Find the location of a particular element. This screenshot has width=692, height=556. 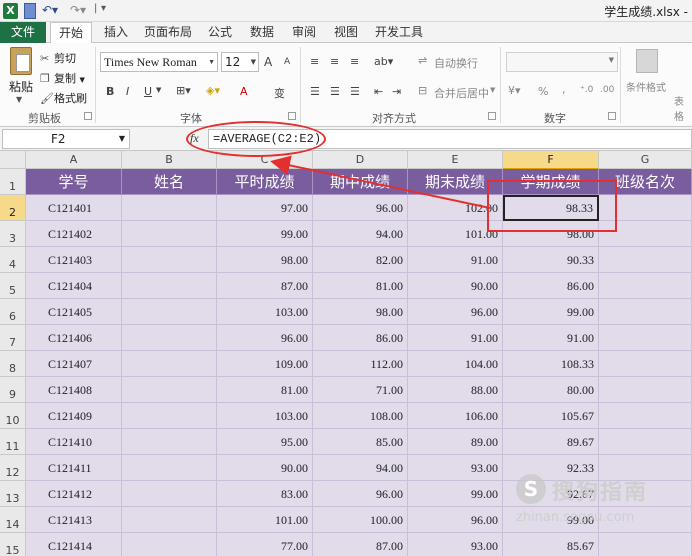

row-header-8: 8 is located at coordinates (13, 364).